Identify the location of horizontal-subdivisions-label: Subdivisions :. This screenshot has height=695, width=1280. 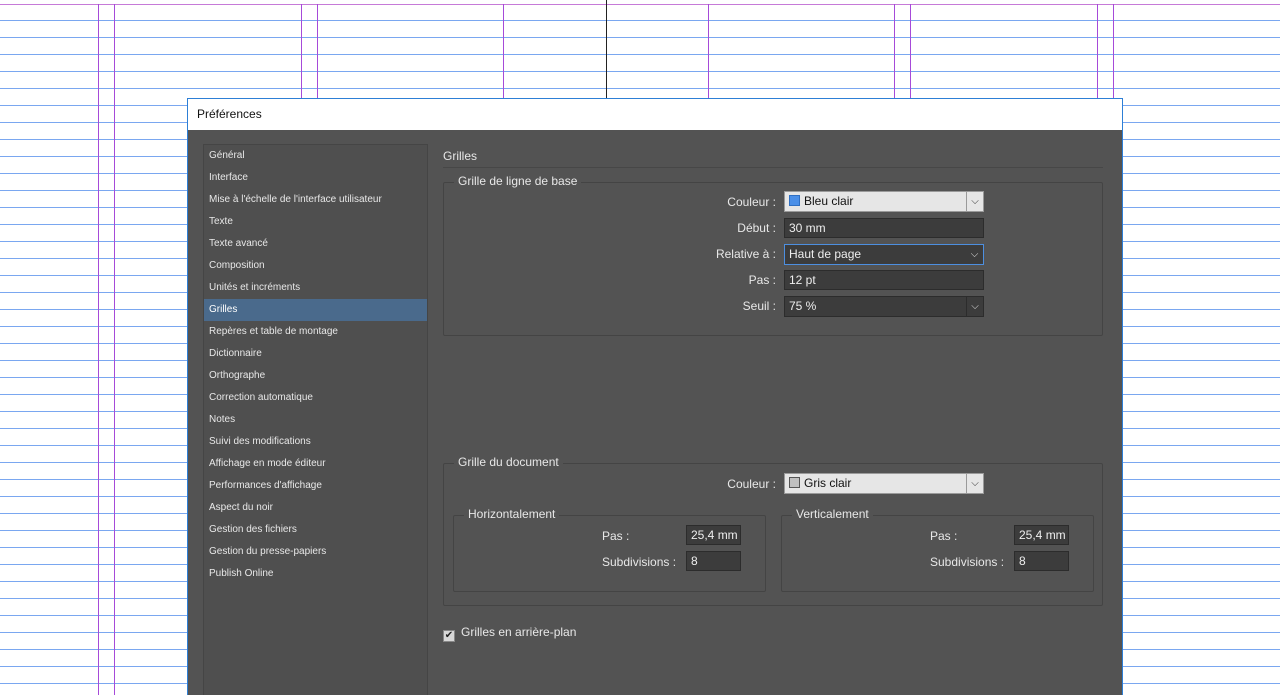
(639, 562).